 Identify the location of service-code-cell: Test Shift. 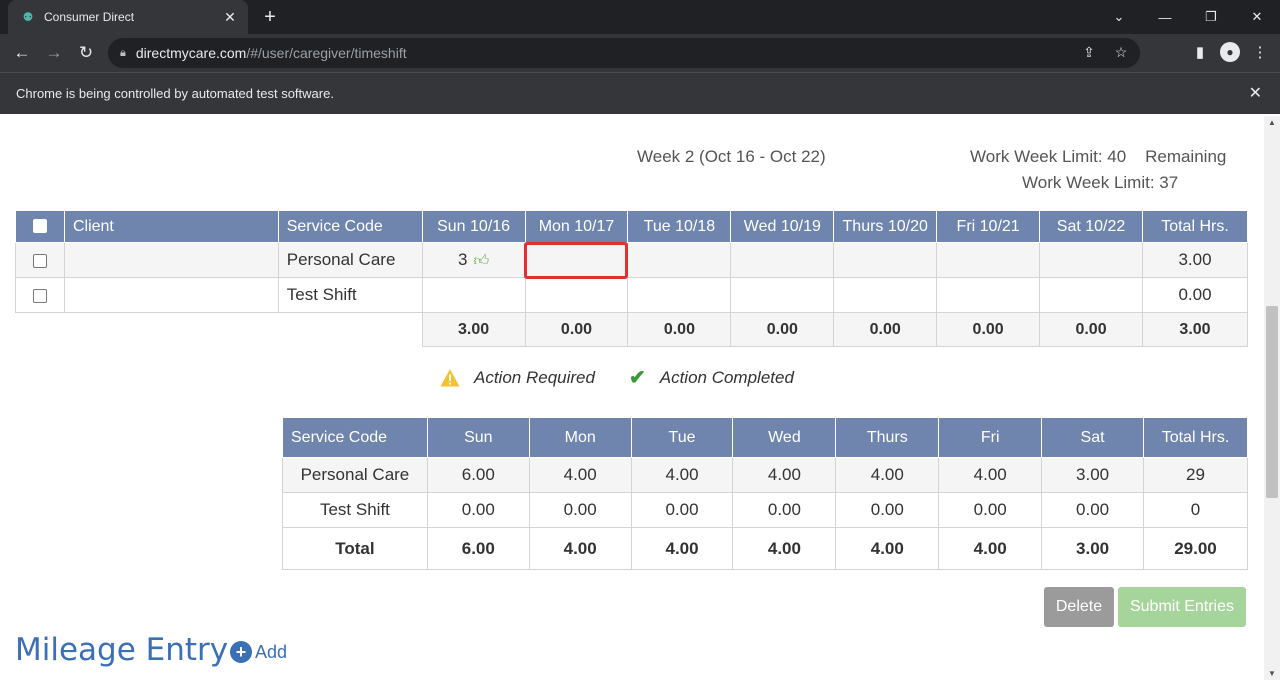
(350, 295).